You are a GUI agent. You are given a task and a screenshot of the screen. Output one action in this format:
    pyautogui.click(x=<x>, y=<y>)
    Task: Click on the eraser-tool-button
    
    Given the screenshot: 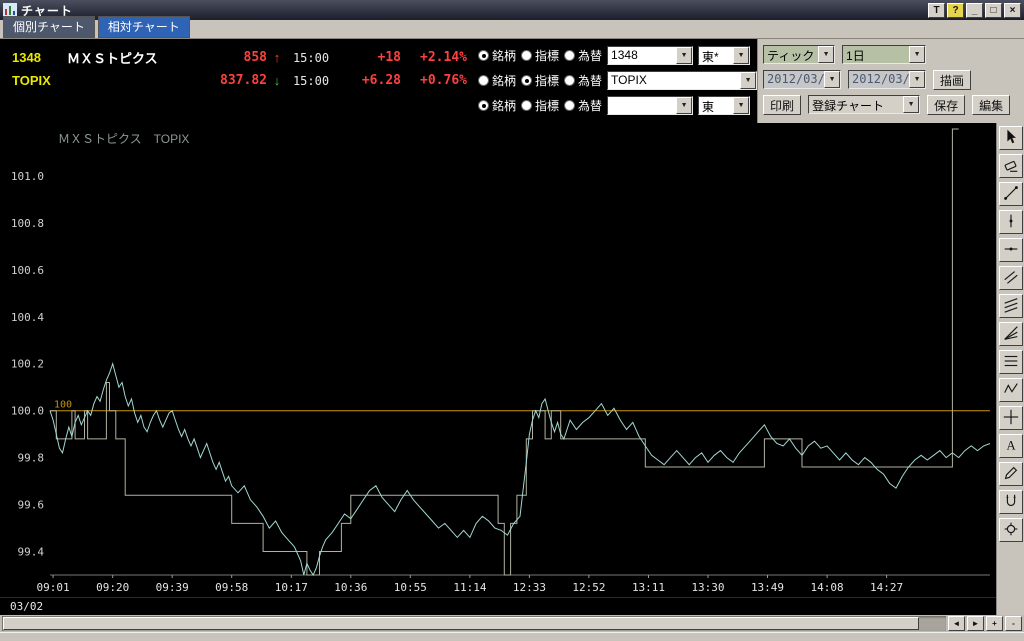 What is the action you would take?
    pyautogui.click(x=1010, y=166)
    